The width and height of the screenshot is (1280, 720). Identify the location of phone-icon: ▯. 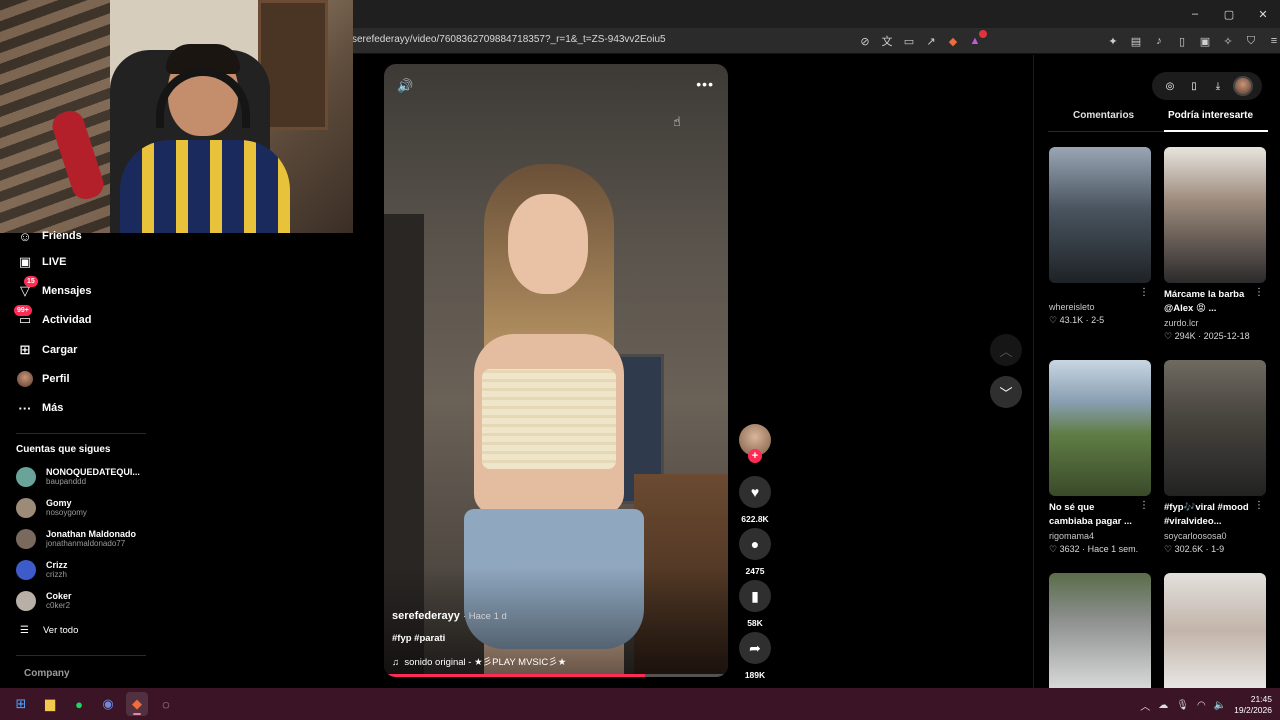
(1194, 86).